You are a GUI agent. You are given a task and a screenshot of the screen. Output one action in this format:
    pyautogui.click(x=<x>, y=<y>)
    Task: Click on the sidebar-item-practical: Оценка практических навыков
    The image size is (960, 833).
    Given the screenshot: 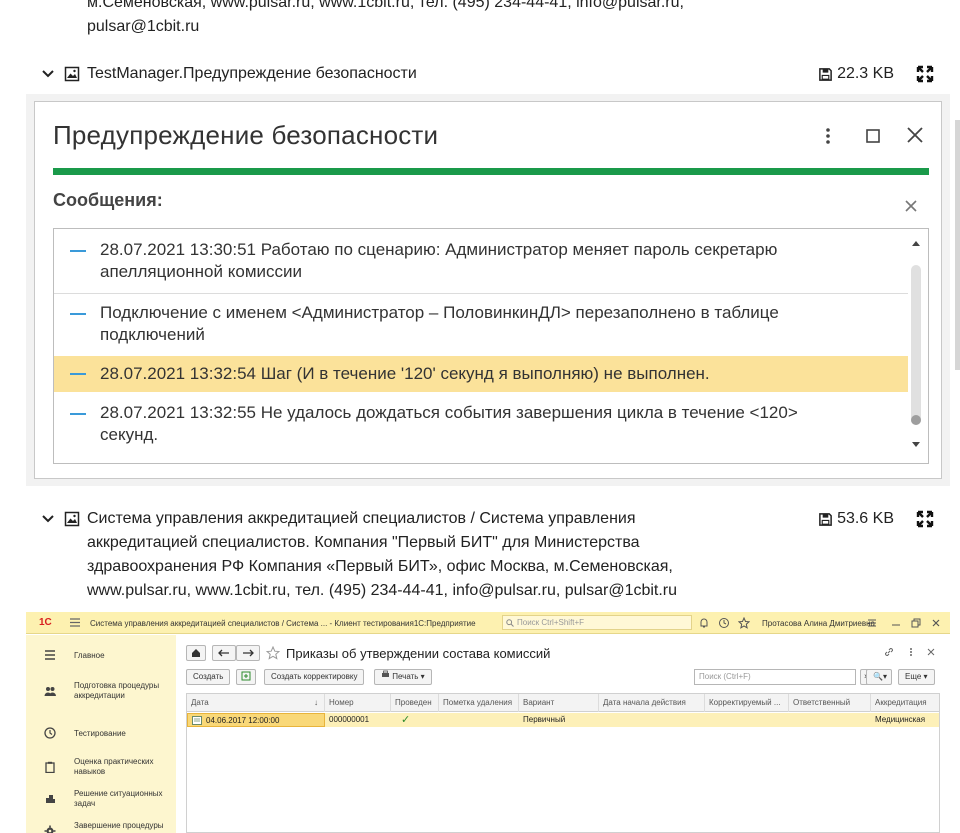 What is the action you would take?
    pyautogui.click(x=101, y=769)
    